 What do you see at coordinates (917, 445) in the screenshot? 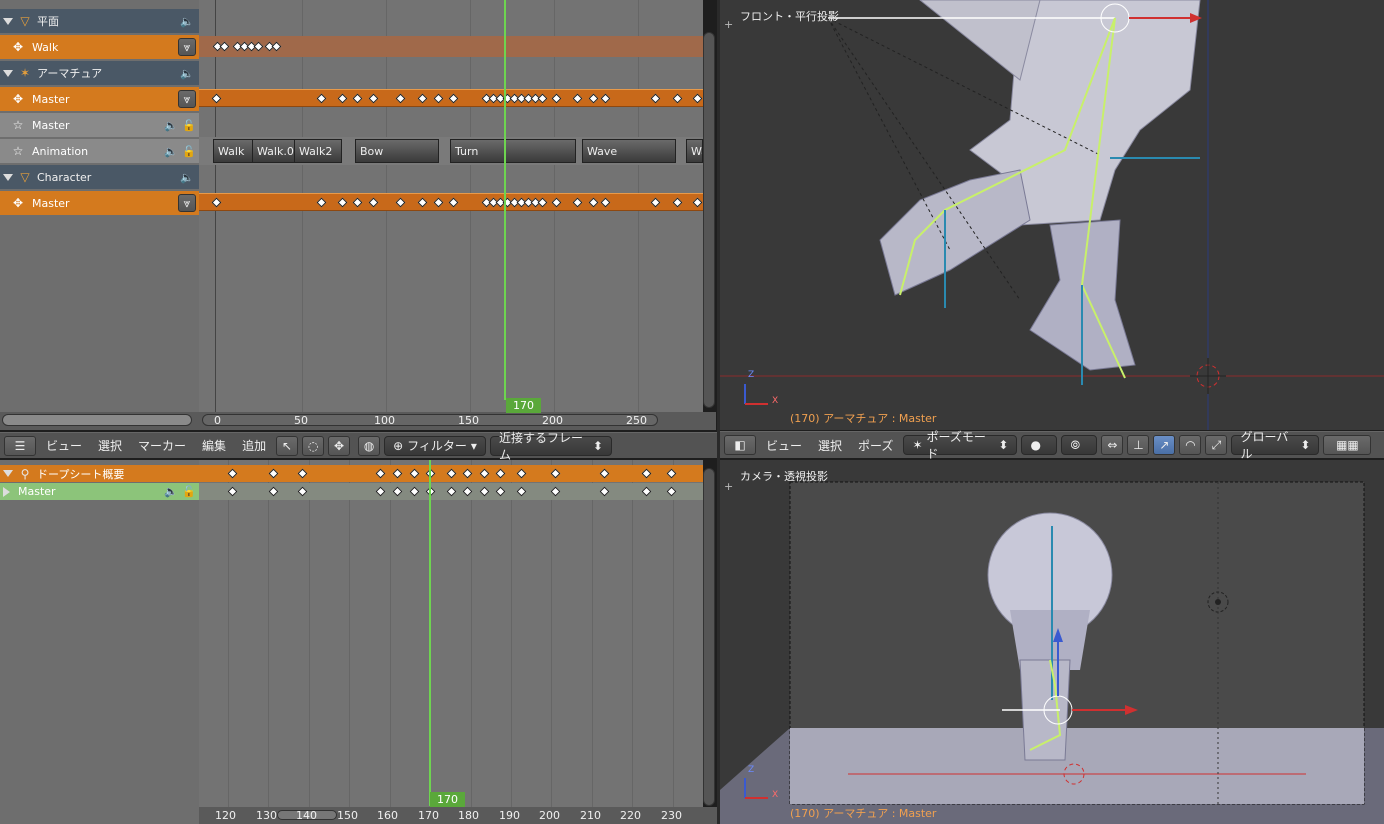
I see `pose-icon: ✶` at bounding box center [917, 445].